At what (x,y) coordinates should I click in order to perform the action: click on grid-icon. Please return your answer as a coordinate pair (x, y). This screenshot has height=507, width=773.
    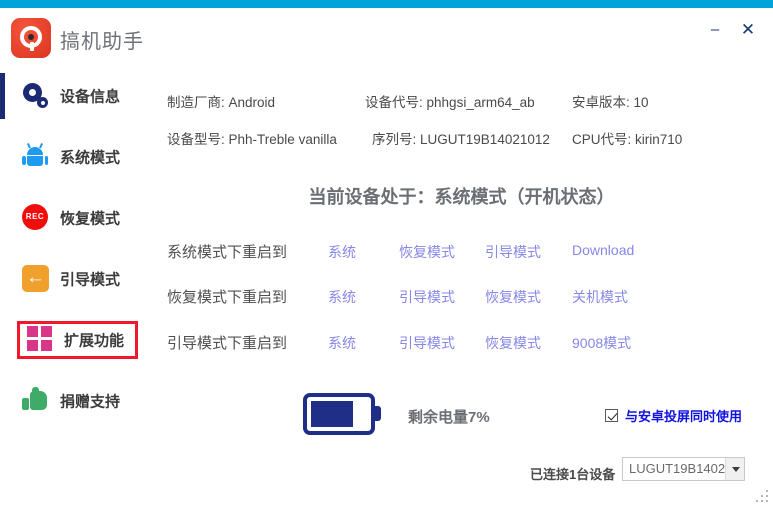
    Looking at the image, I should click on (41, 340).